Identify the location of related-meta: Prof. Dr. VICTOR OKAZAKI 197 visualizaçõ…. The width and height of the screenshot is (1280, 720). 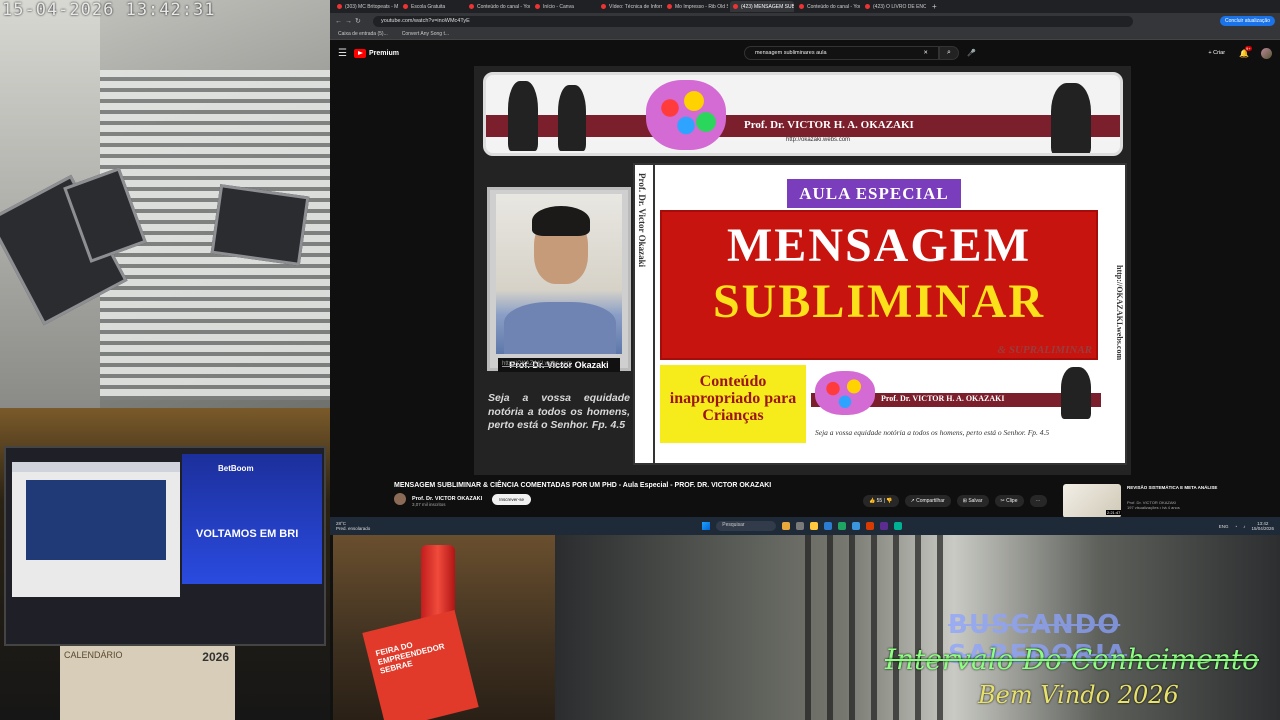
(1197, 505).